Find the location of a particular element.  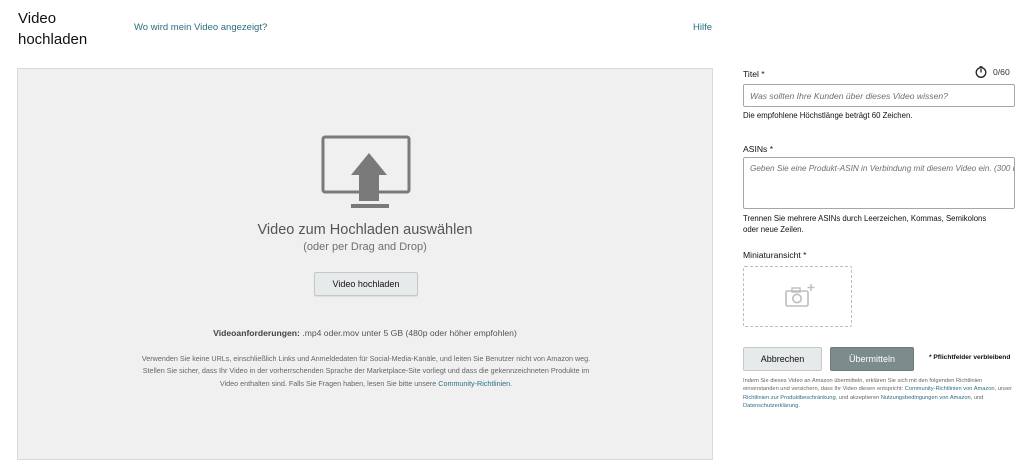

community-guidelines-amazon-link: Community-Richtlinien von Amazon is located at coordinates (950, 389).